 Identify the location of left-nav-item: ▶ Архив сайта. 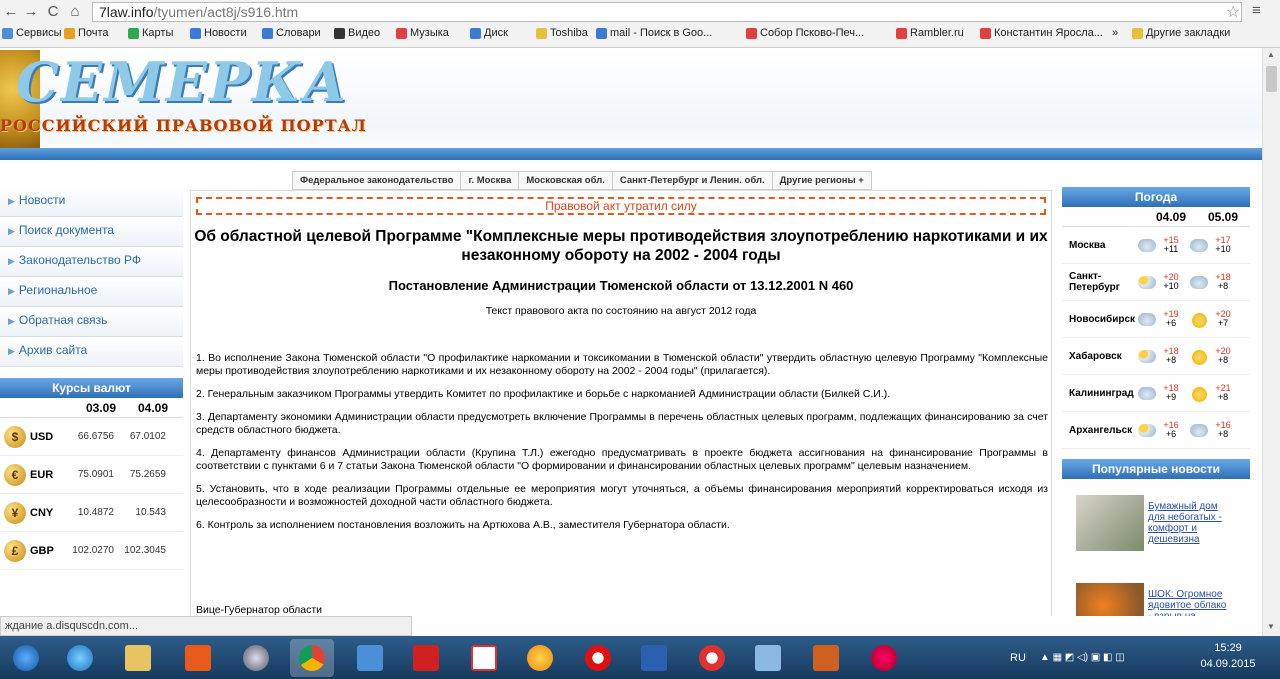
(91, 352).